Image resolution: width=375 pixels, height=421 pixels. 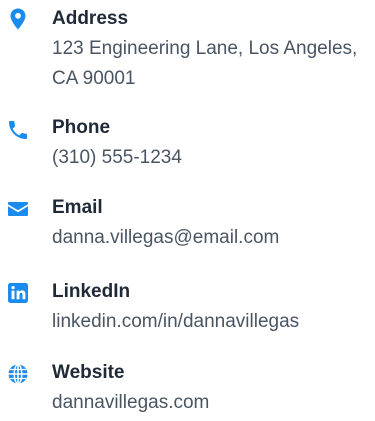 What do you see at coordinates (18, 374) in the screenshot?
I see `globe-icon` at bounding box center [18, 374].